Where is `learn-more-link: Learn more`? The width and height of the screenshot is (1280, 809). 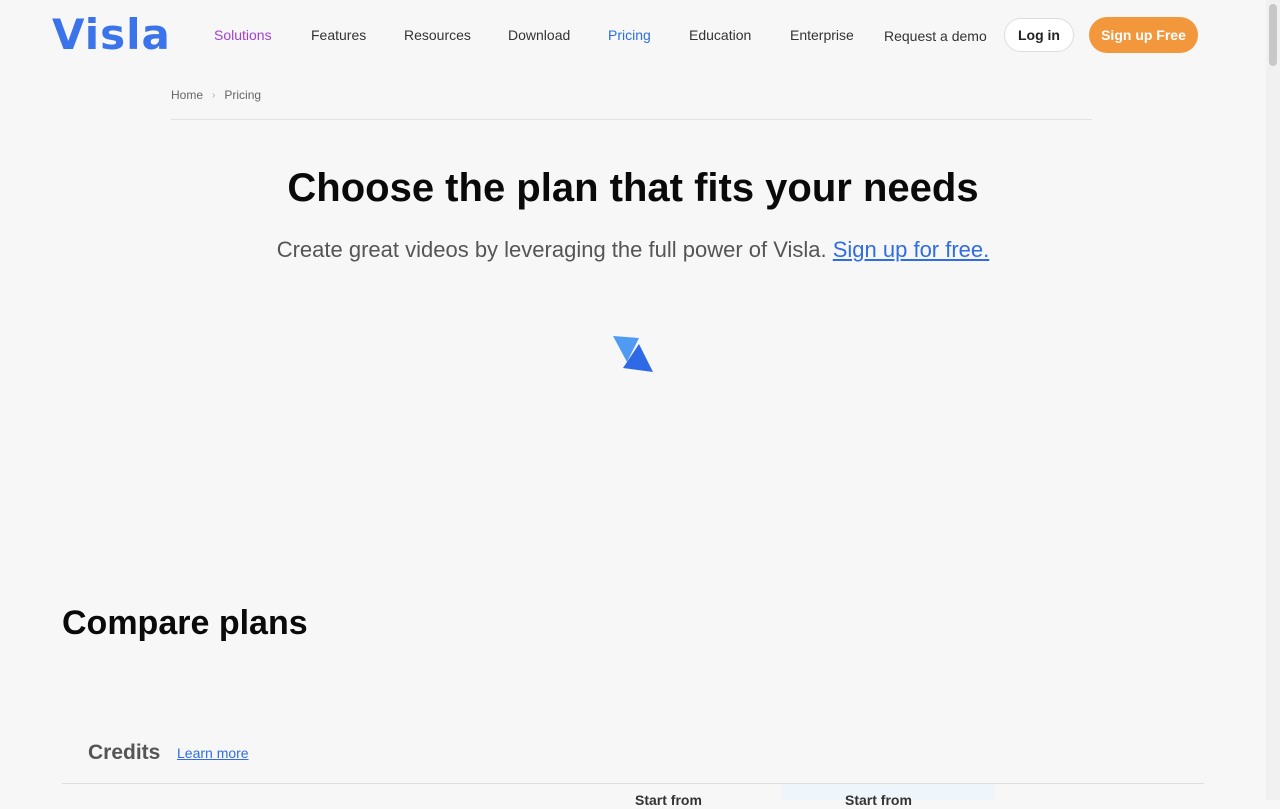
learn-more-link: Learn more is located at coordinates (213, 753).